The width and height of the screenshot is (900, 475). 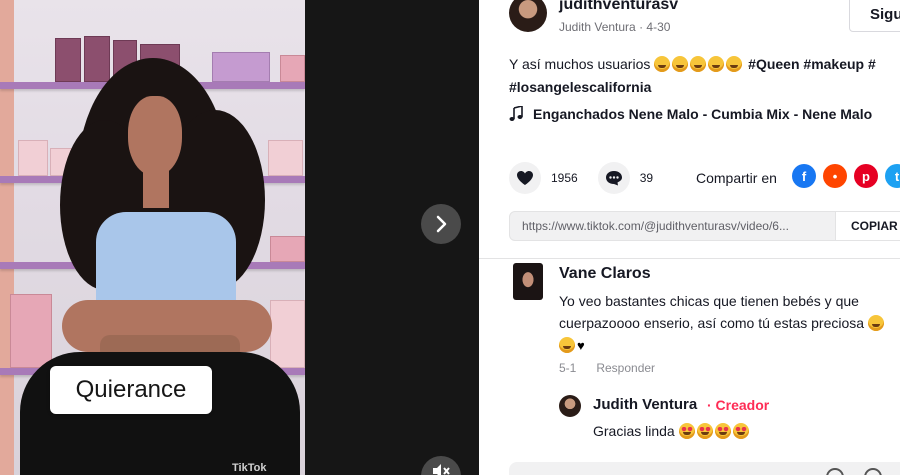 I want to click on description-text: Y así muchos usuarios, so click(x=580, y=64).